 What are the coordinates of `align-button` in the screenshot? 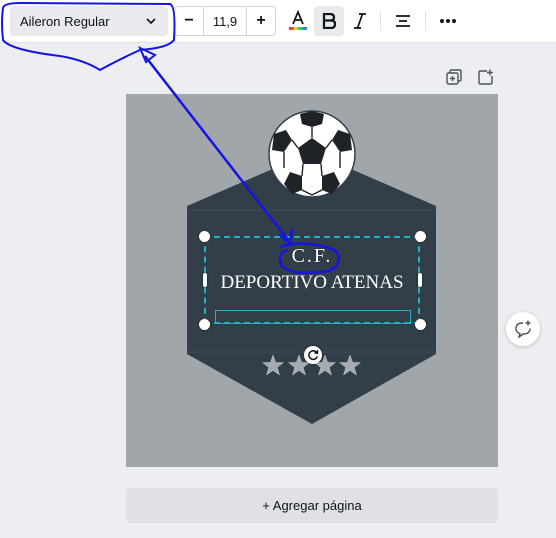 It's located at (403, 21).